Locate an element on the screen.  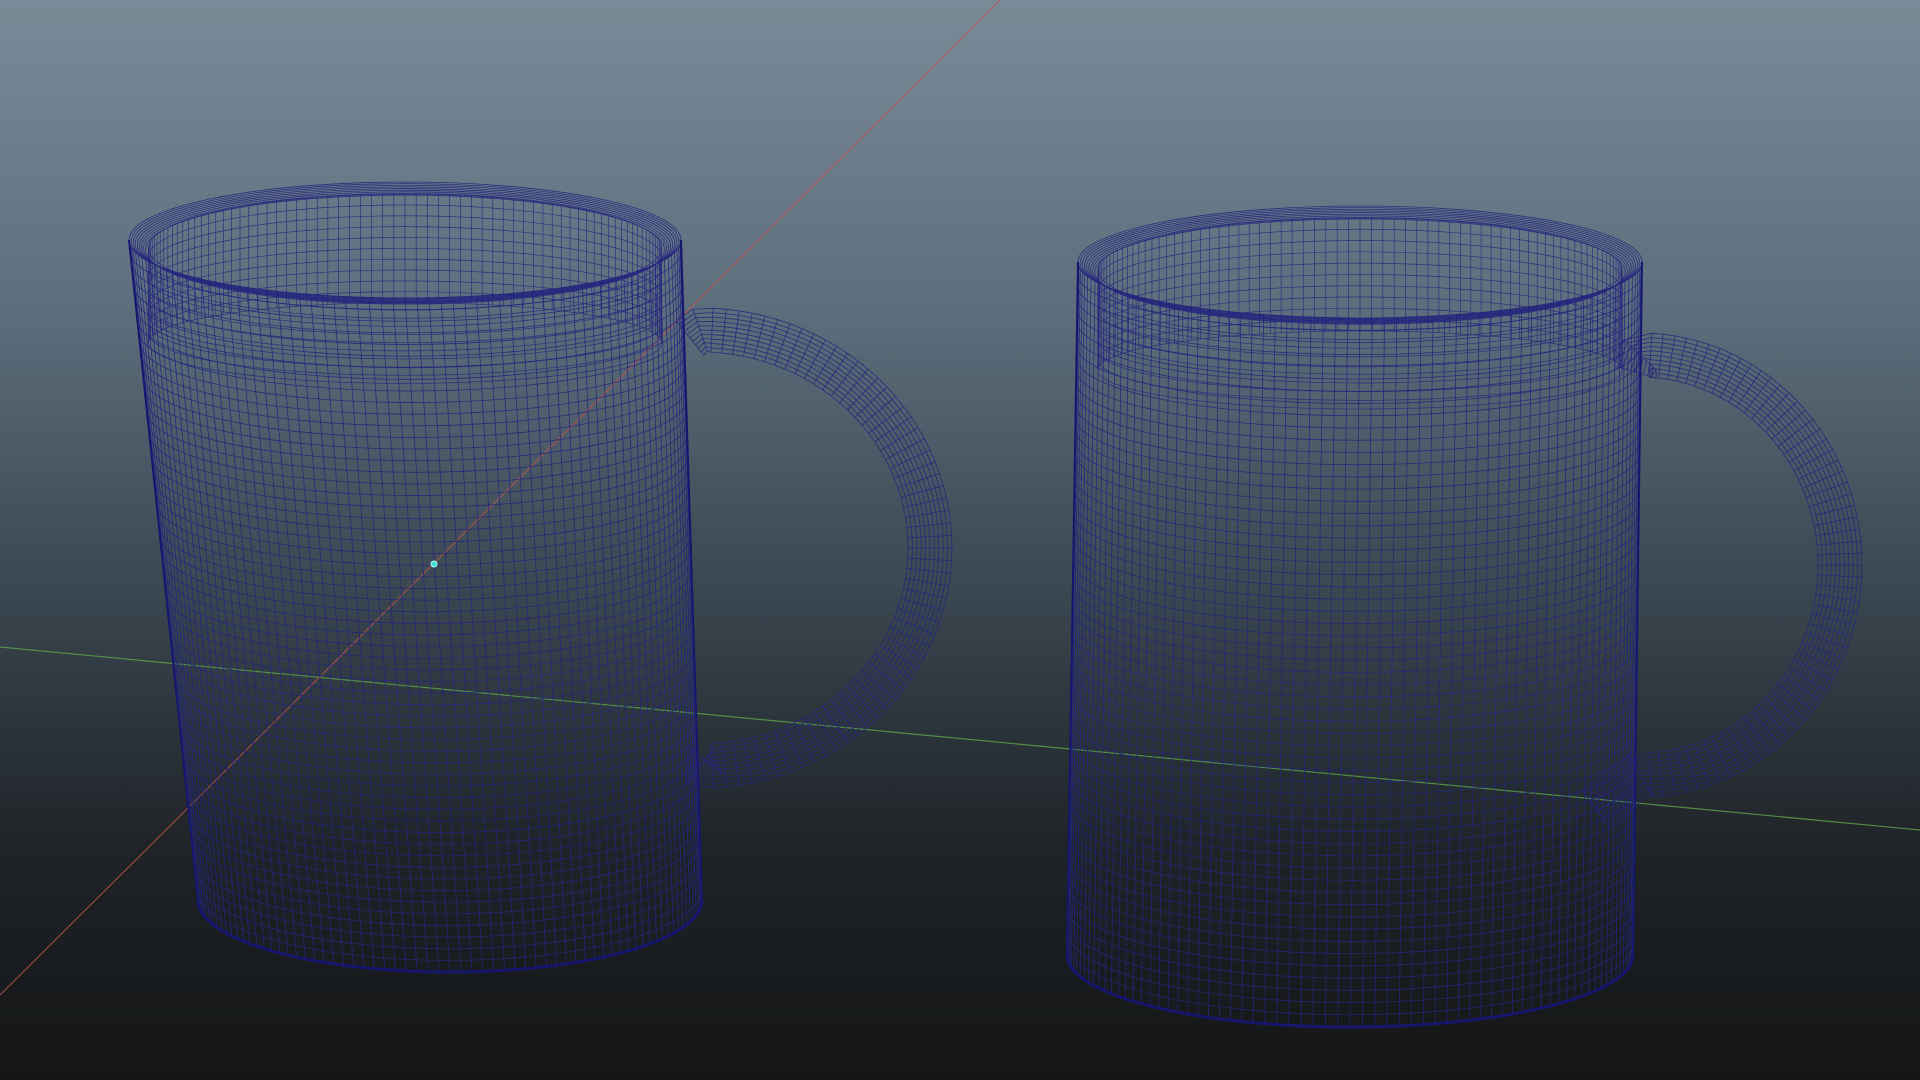
mug-right-silhouette is located at coordinates (691, 570).